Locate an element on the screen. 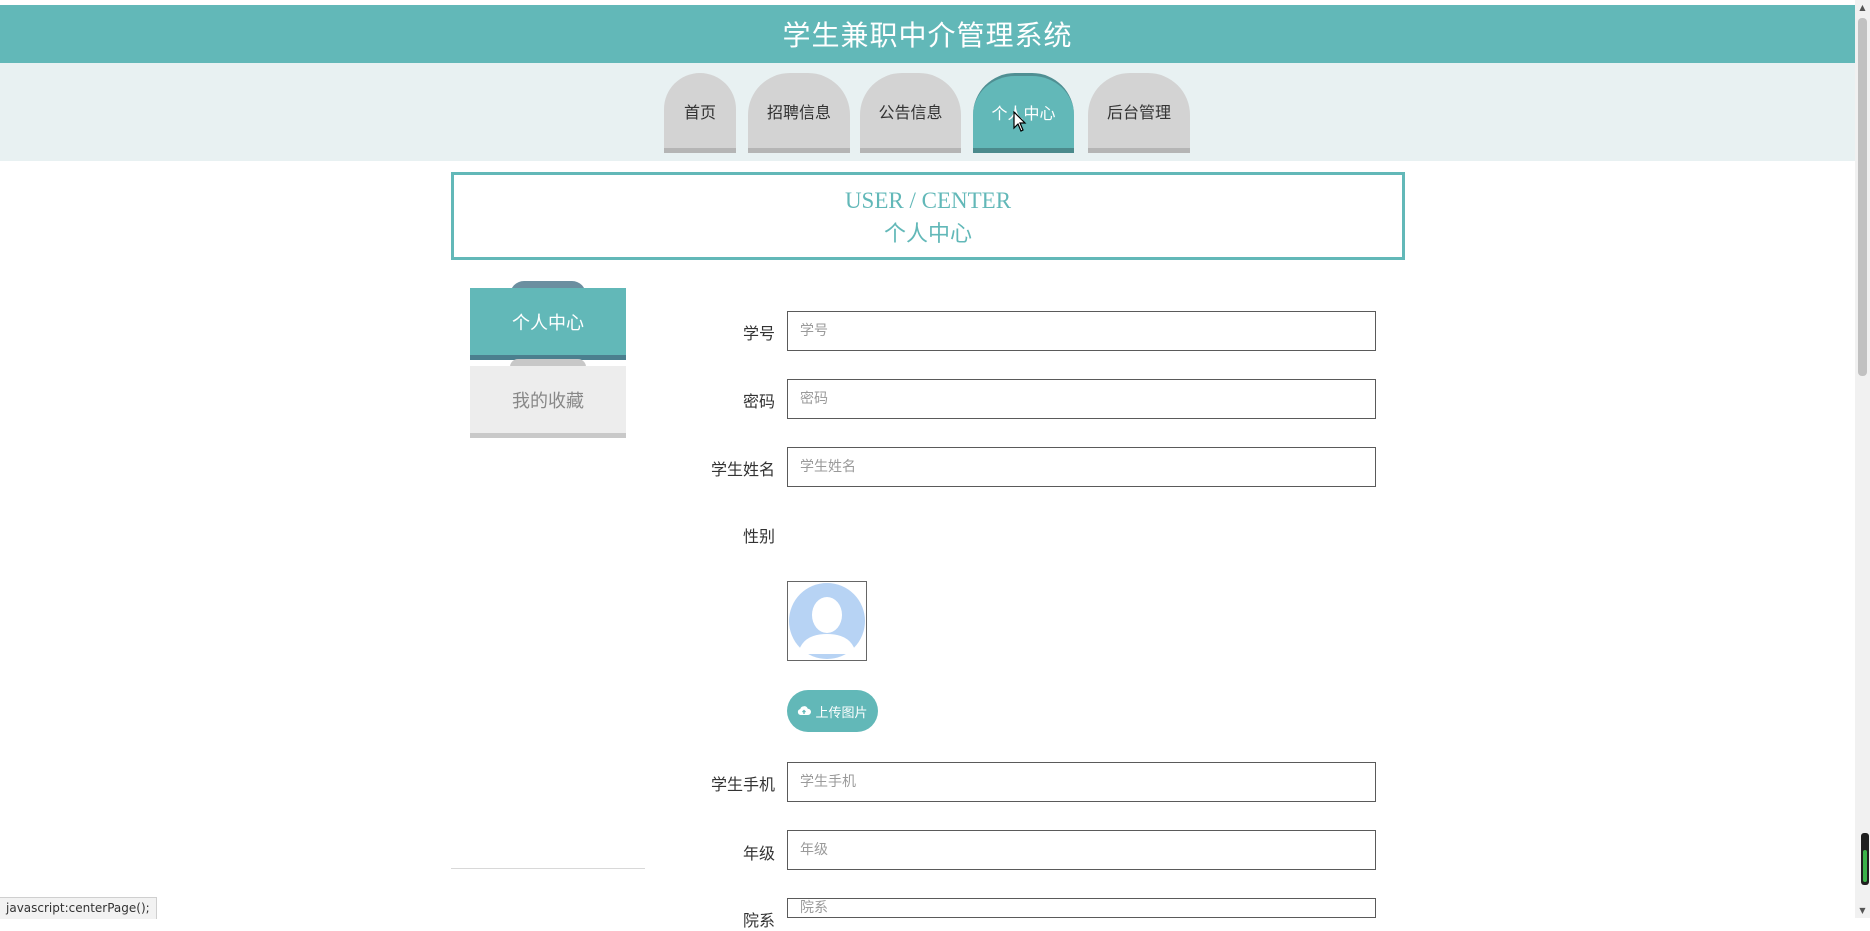  page-banner: USER / CENTER 个人中心 is located at coordinates (928, 216).